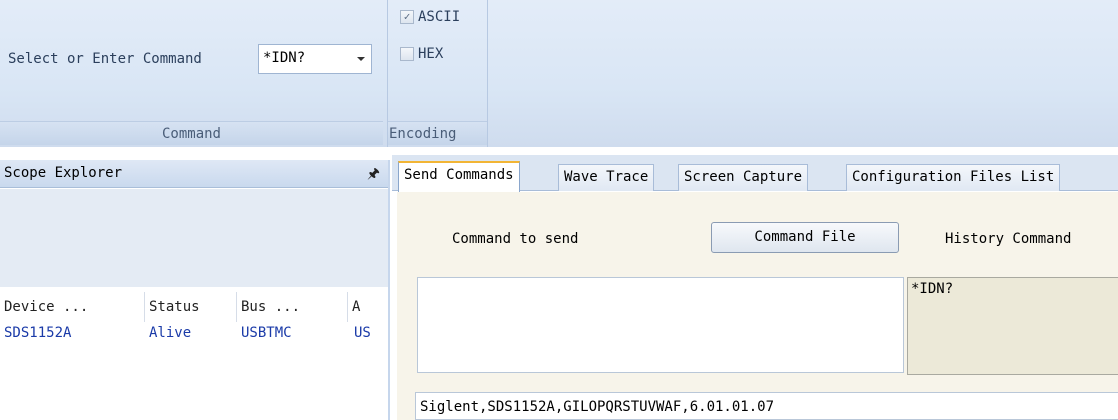  Describe the element at coordinates (932, 289) in the screenshot. I see `history-item: *IDN?` at that location.